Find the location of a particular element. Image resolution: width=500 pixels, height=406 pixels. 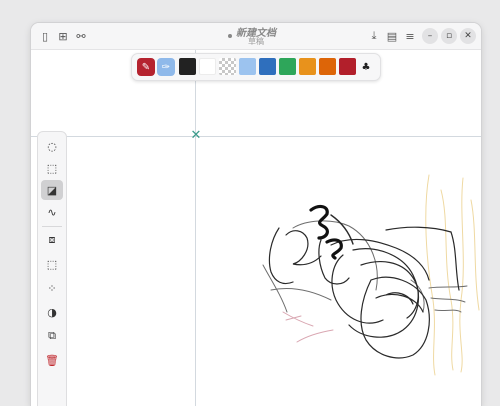

document-icon: ▤ is located at coordinates (392, 36).